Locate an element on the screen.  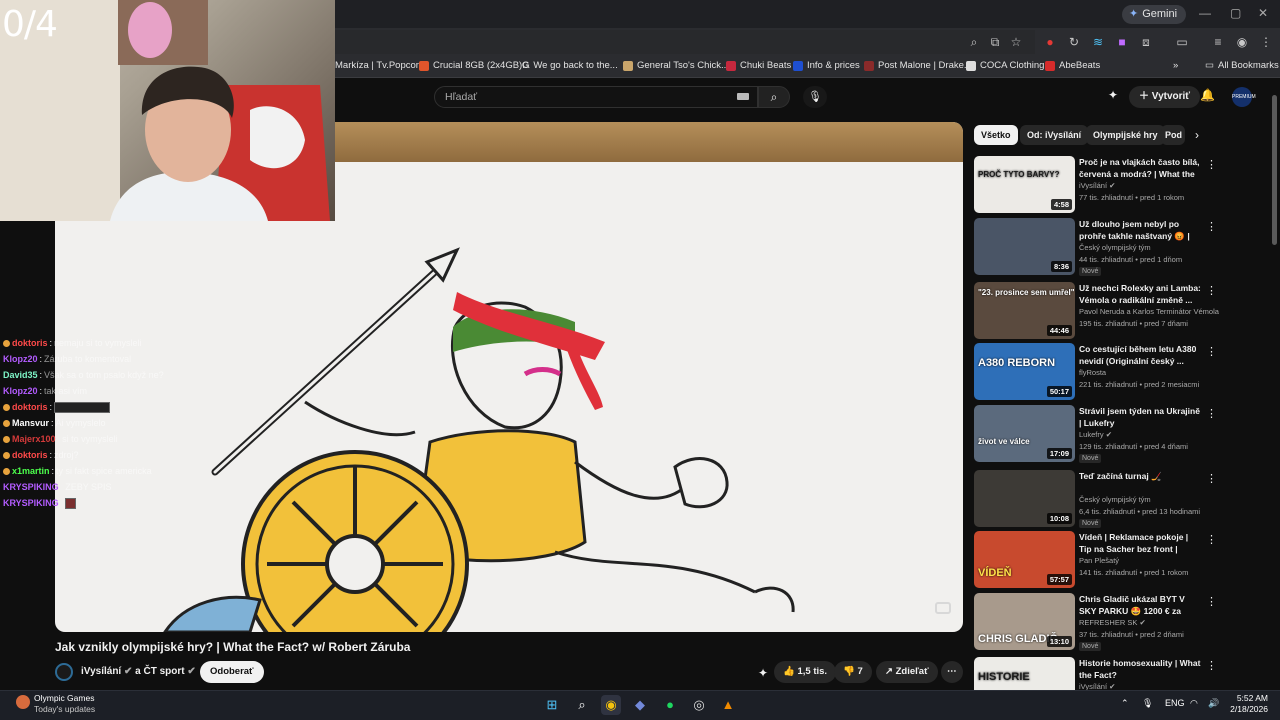
vlc-app-icon: ▲ is located at coordinates (728, 705).